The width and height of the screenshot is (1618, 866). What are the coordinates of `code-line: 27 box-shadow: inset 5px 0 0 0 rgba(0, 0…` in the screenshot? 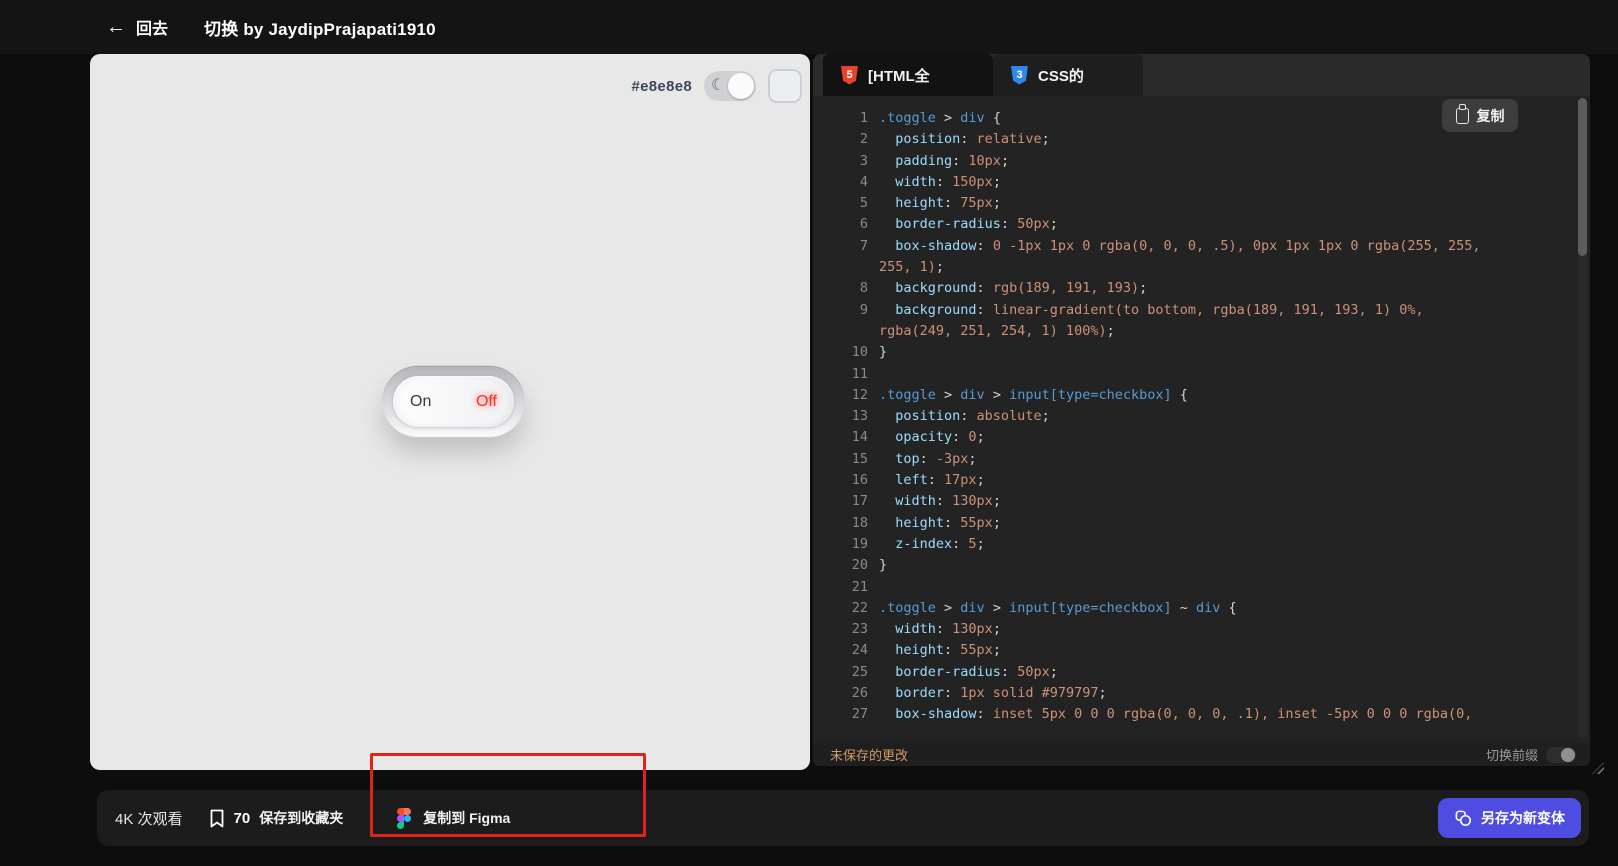 It's located at (1201, 714).